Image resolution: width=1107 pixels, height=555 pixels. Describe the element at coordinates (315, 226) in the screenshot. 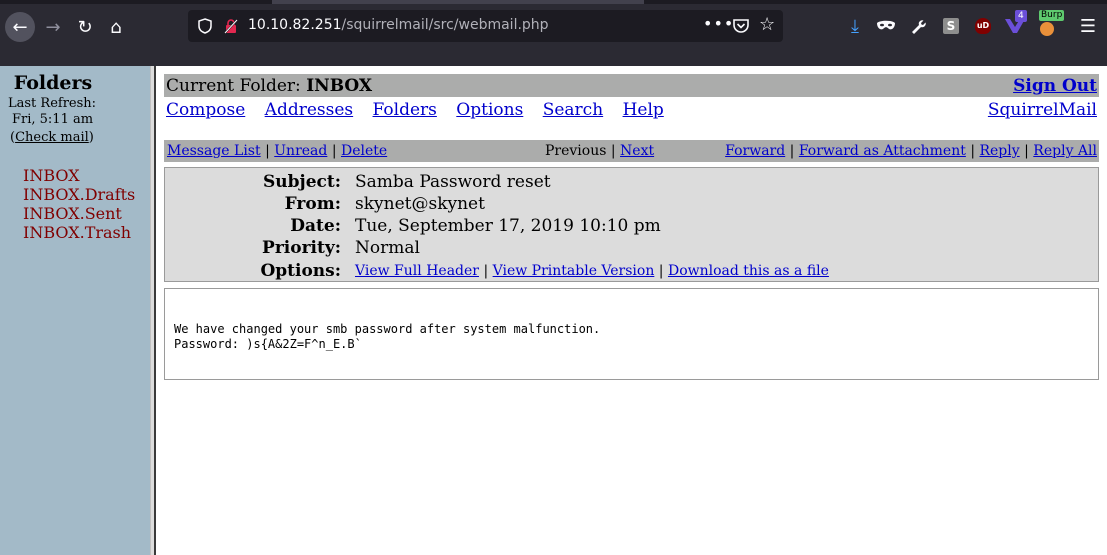

I see `date-label: Date:` at that location.